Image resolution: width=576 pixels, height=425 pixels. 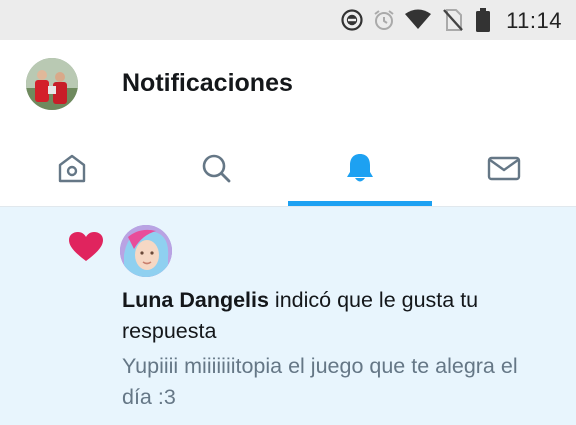 What do you see at coordinates (288, 20) in the screenshot?
I see `status-bar: 11:14` at bounding box center [288, 20].